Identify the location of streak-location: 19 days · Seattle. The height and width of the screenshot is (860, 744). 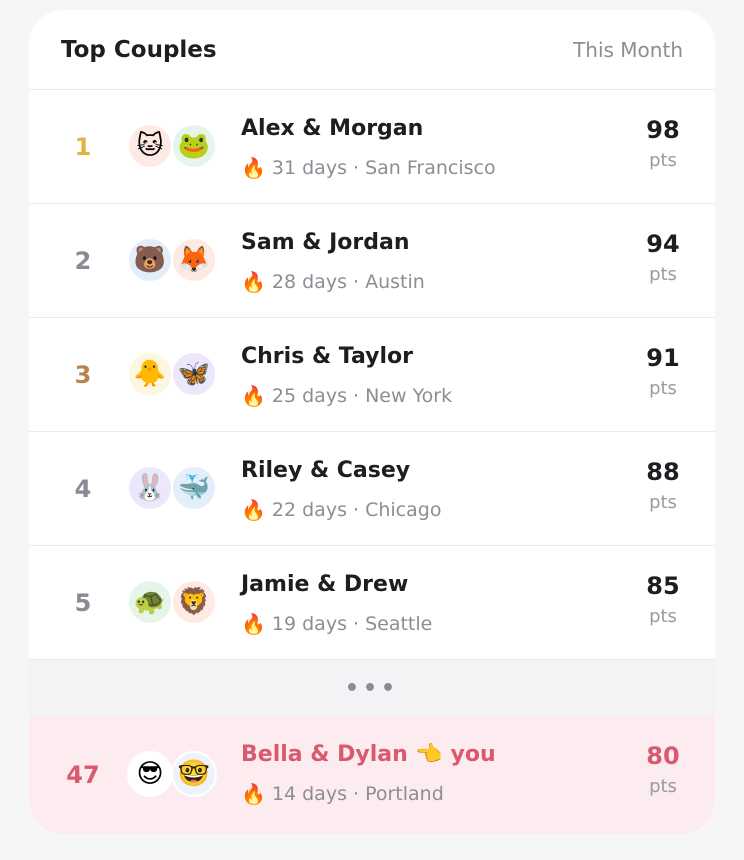
(352, 624).